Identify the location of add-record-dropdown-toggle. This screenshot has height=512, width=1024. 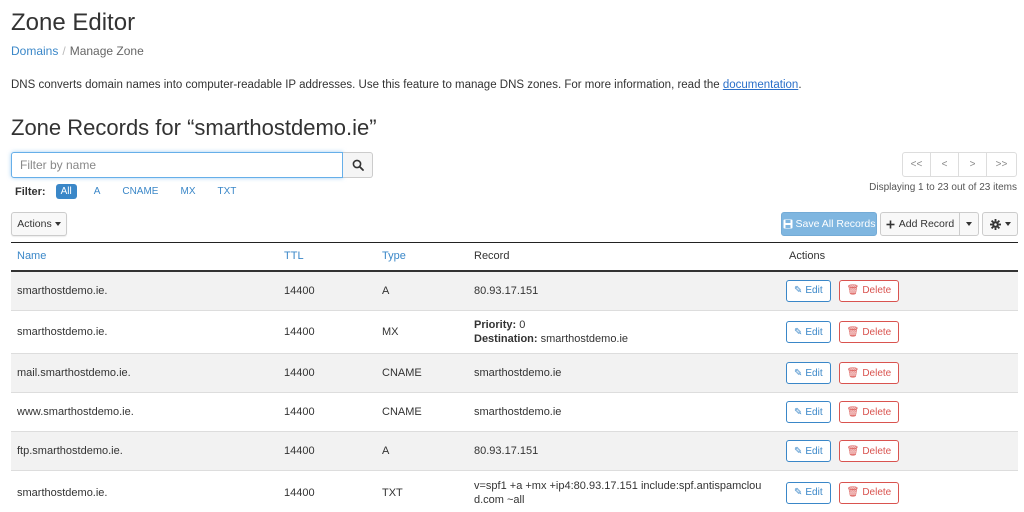
(969, 224).